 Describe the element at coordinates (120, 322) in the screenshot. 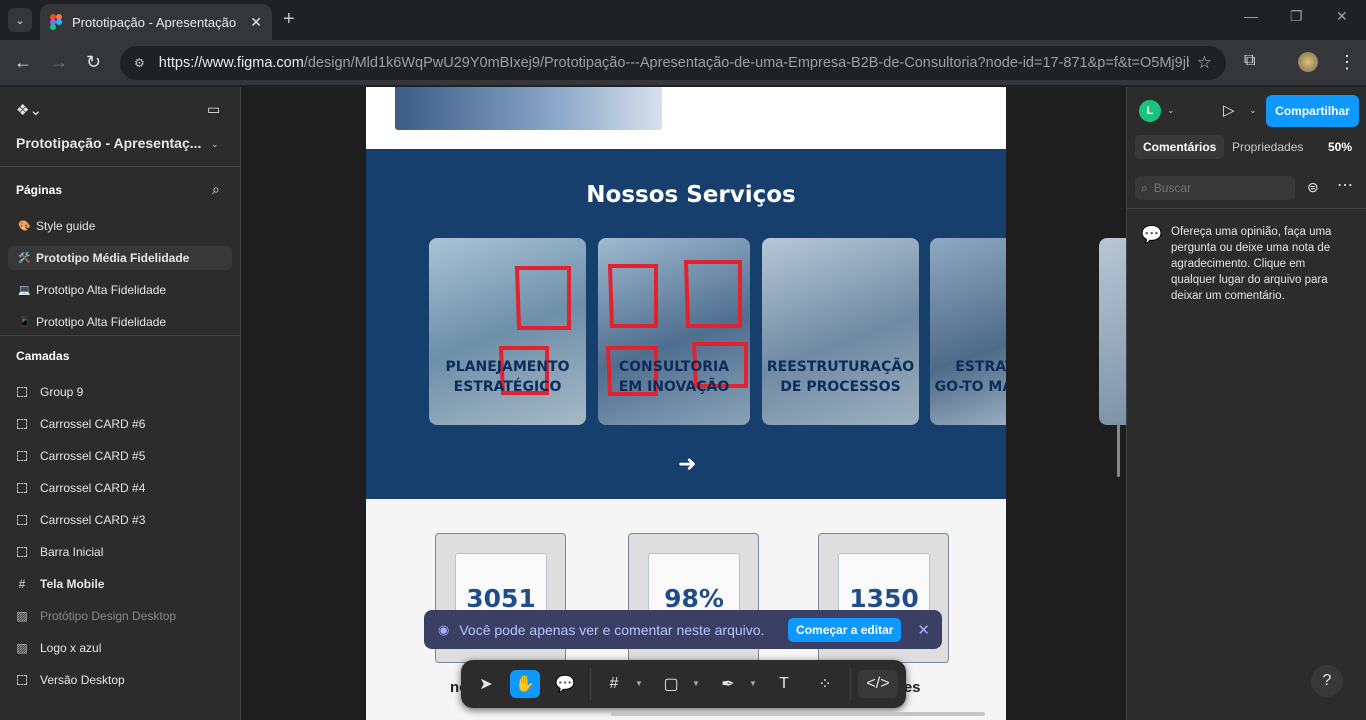

I see `page-item: 📱 Prototipo Alta Fidelidade` at that location.